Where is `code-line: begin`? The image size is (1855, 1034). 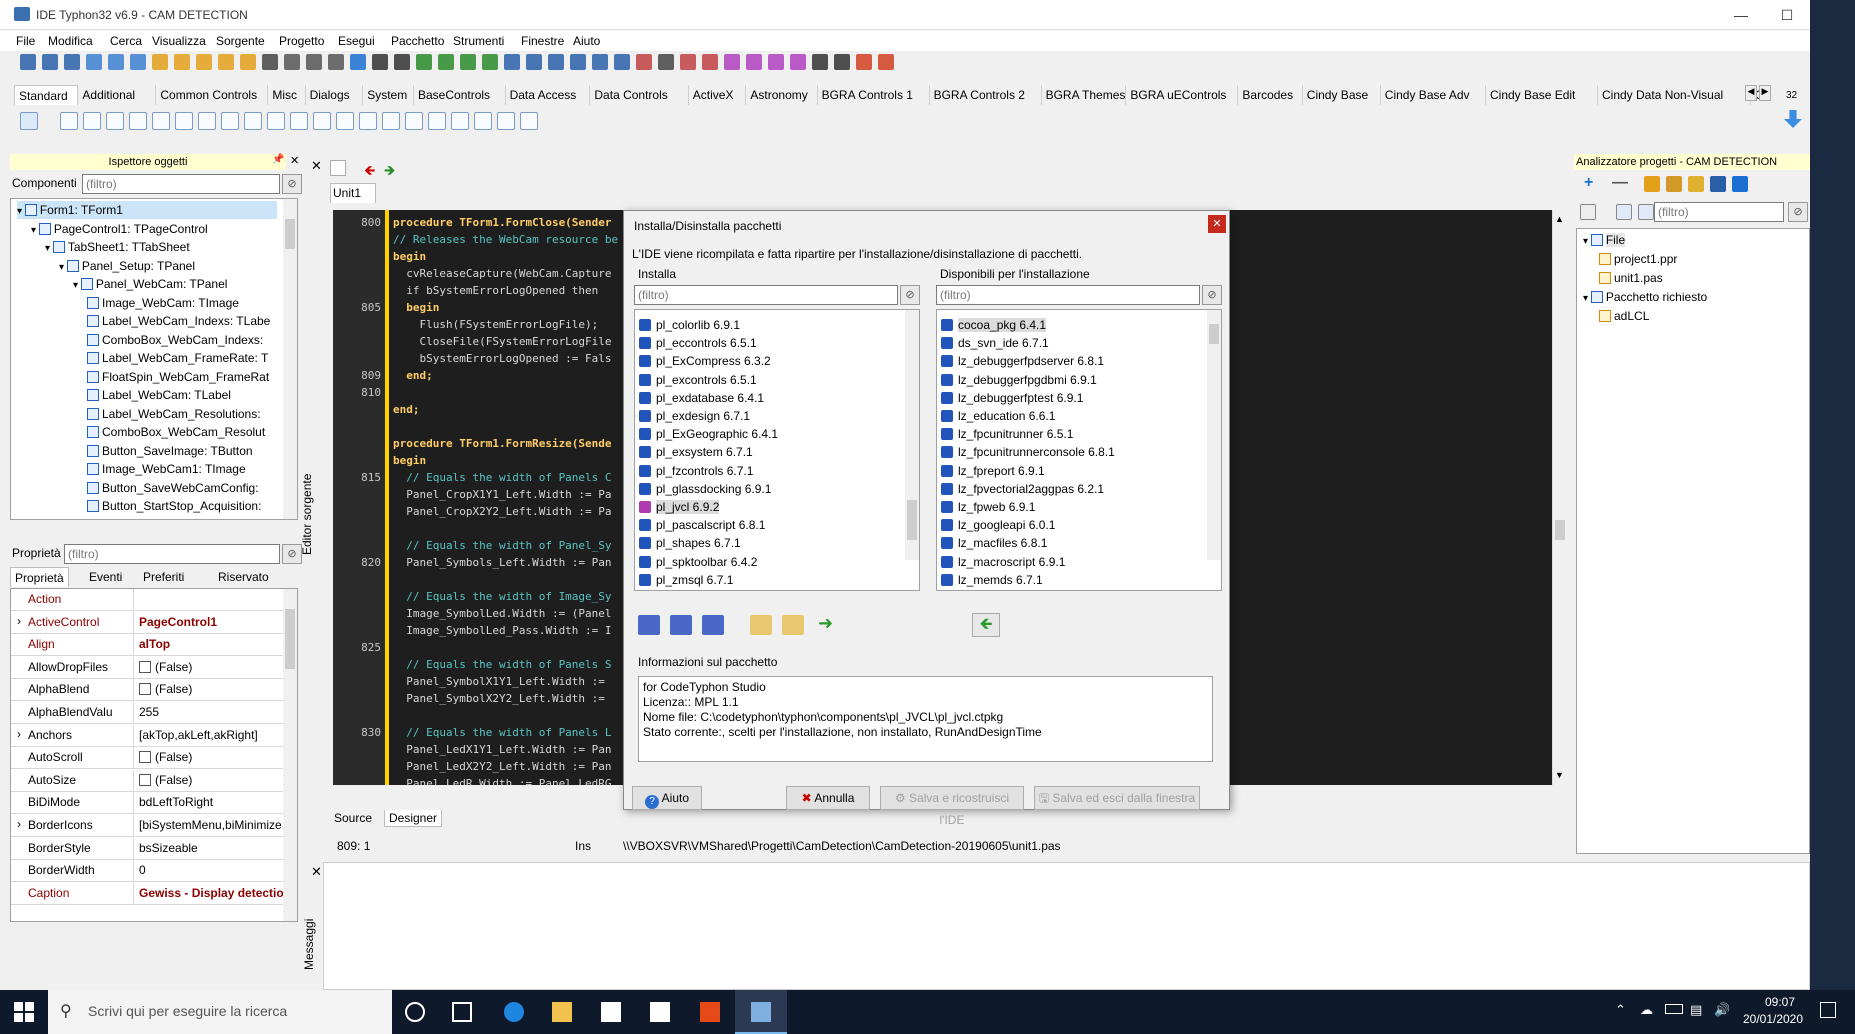
code-line: begin is located at coordinates (409, 460).